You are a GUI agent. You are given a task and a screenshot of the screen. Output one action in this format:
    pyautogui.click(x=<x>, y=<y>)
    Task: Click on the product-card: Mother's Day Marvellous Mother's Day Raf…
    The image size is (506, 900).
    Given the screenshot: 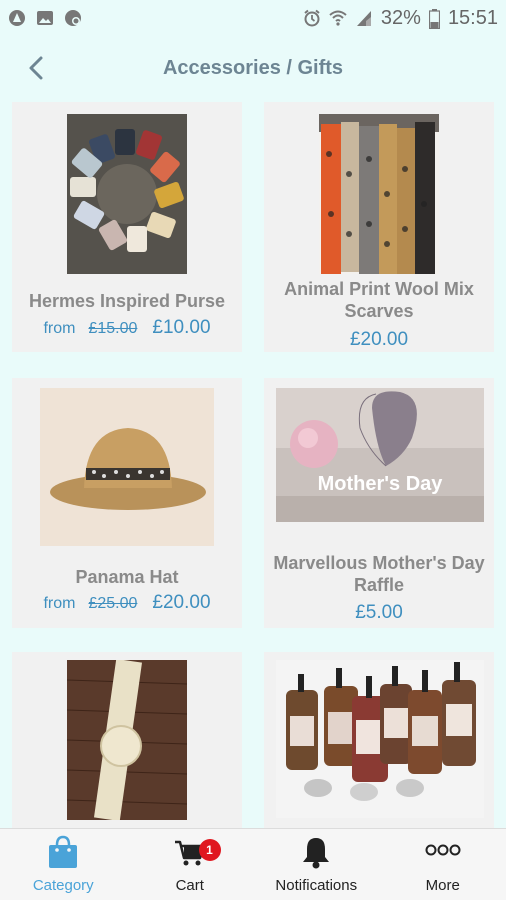 What is the action you would take?
    pyautogui.click(x=379, y=503)
    